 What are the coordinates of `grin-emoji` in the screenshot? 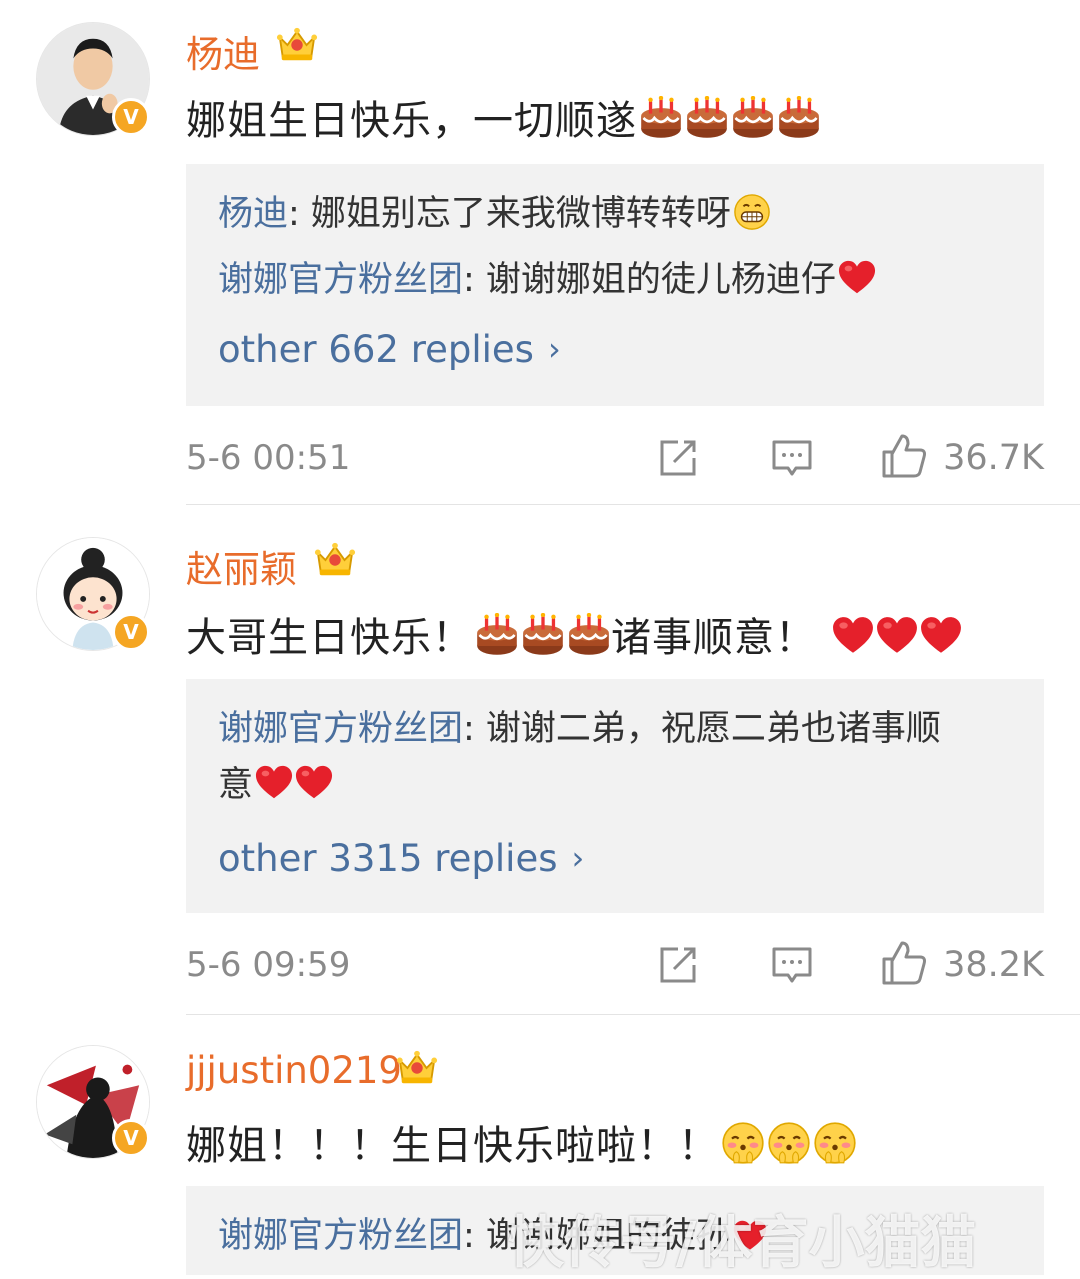 It's located at (752, 212).